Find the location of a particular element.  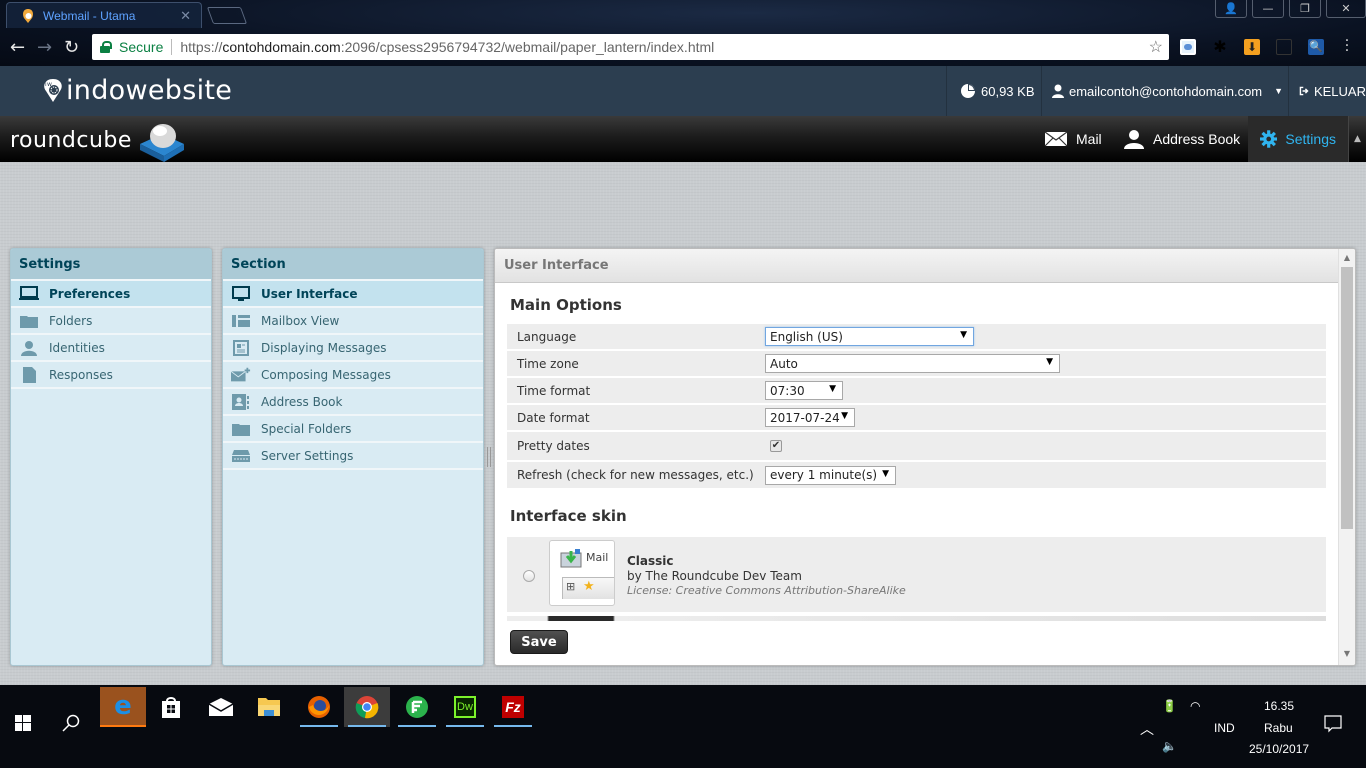

content-scrollbar: ▲ ▼ is located at coordinates (1346, 457).